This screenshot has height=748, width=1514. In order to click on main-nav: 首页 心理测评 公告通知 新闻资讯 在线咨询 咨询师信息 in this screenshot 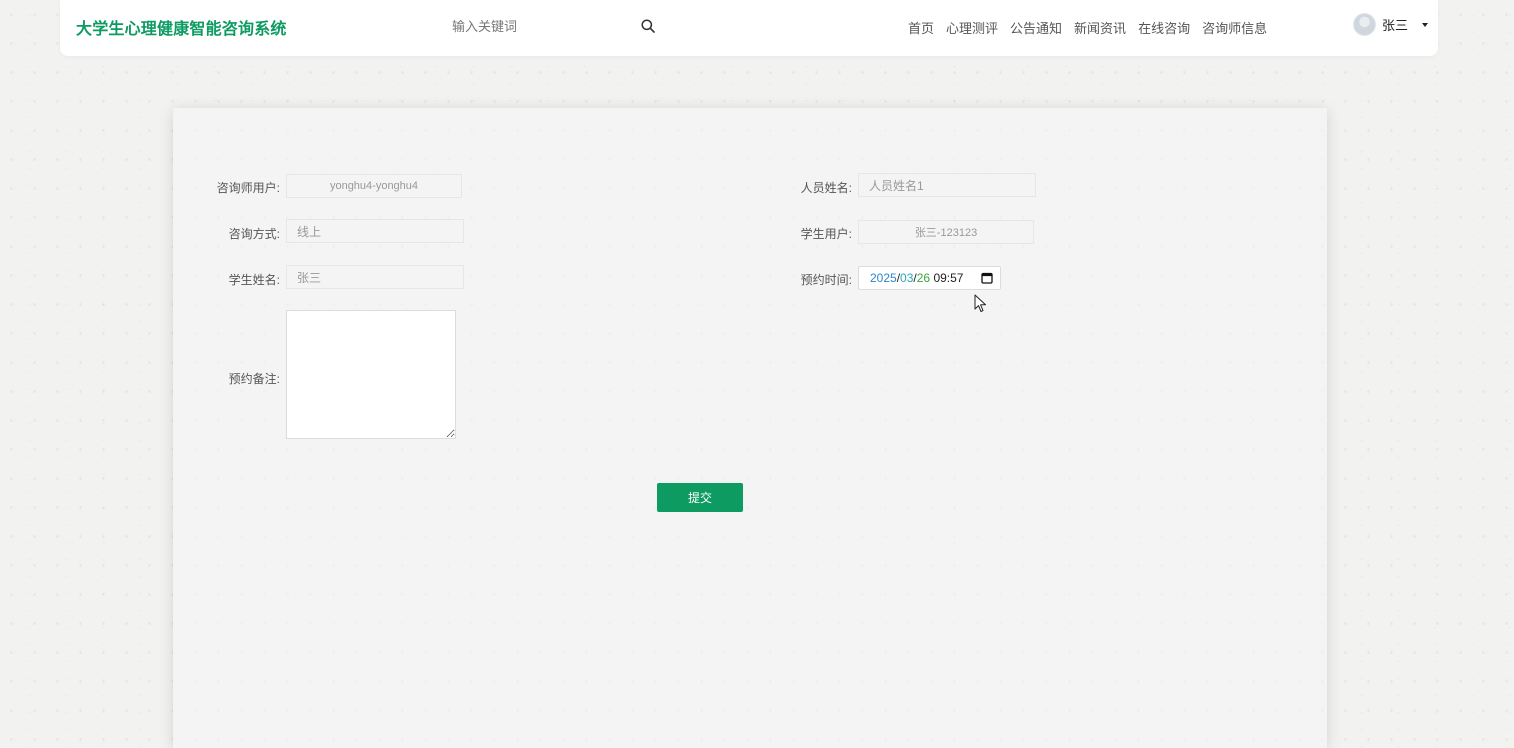, I will do `click(1087, 27)`.